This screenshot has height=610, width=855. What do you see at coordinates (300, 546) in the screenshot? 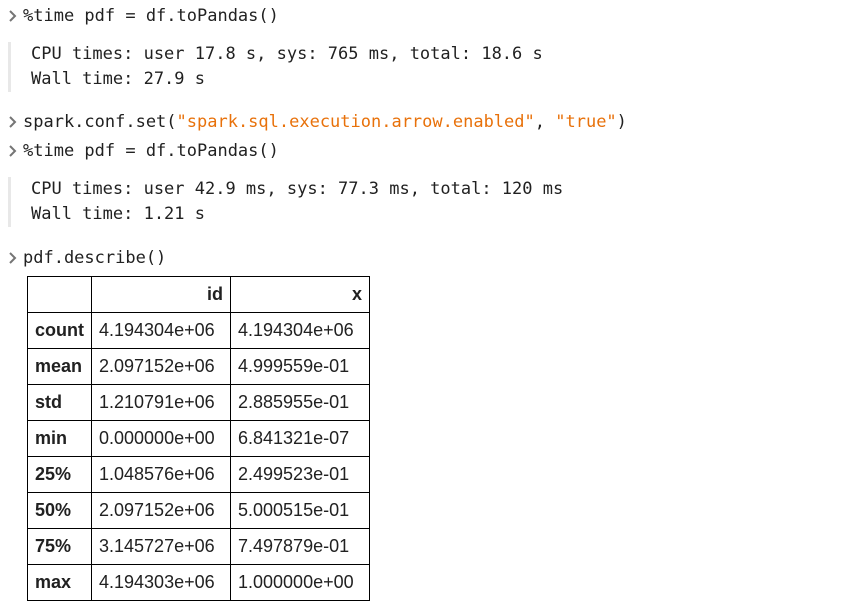
I see `cell-x: 7.497879e-01` at bounding box center [300, 546].